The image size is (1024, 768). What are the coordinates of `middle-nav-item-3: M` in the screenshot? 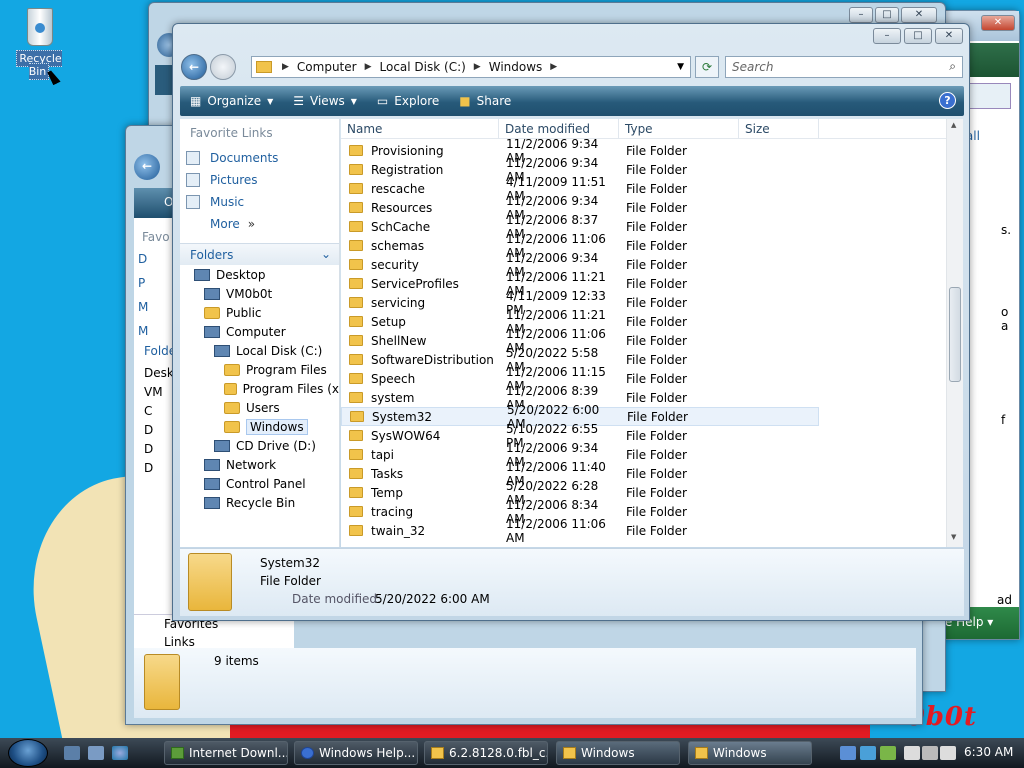 It's located at (143, 307).